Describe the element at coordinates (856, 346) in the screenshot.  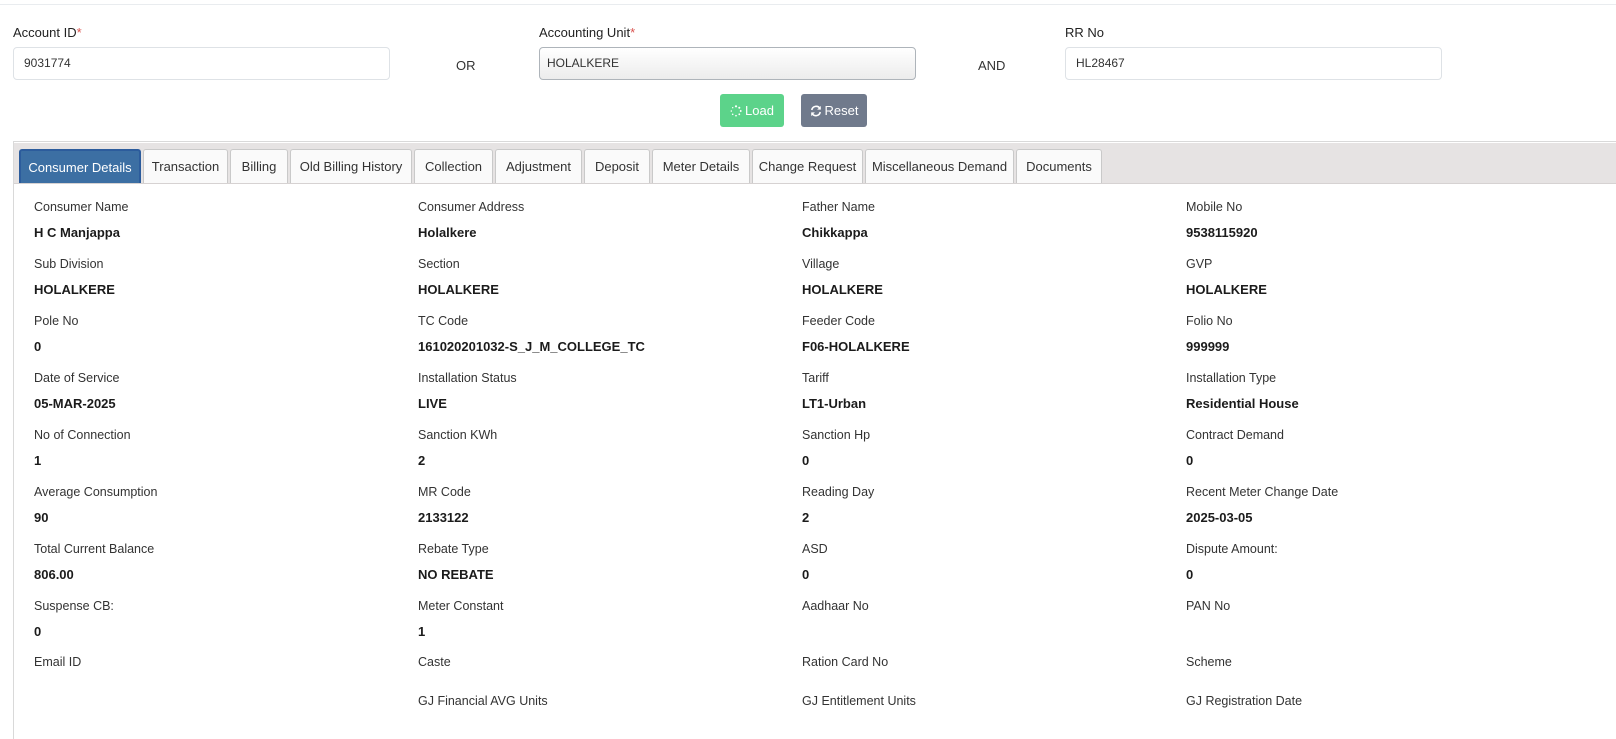
I see `feeder-code-value: F06-HOLALKERE` at that location.